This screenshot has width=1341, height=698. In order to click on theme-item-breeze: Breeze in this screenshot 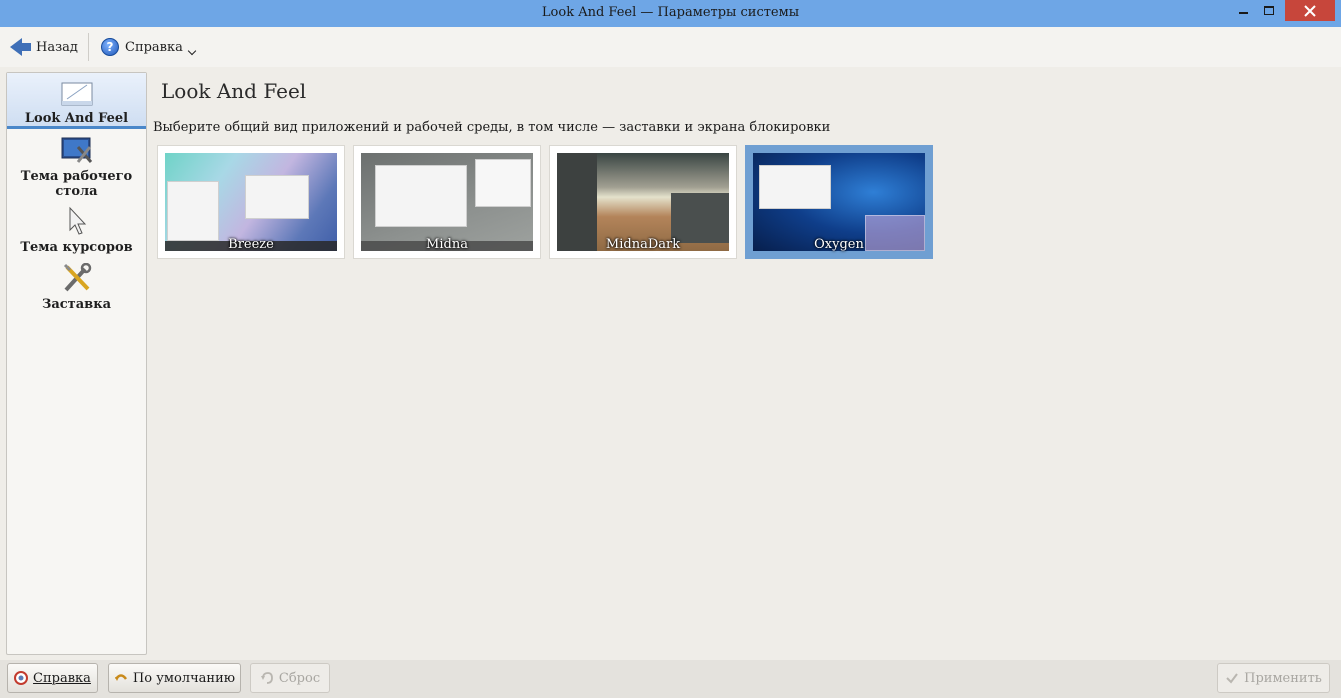, I will do `click(251, 202)`.